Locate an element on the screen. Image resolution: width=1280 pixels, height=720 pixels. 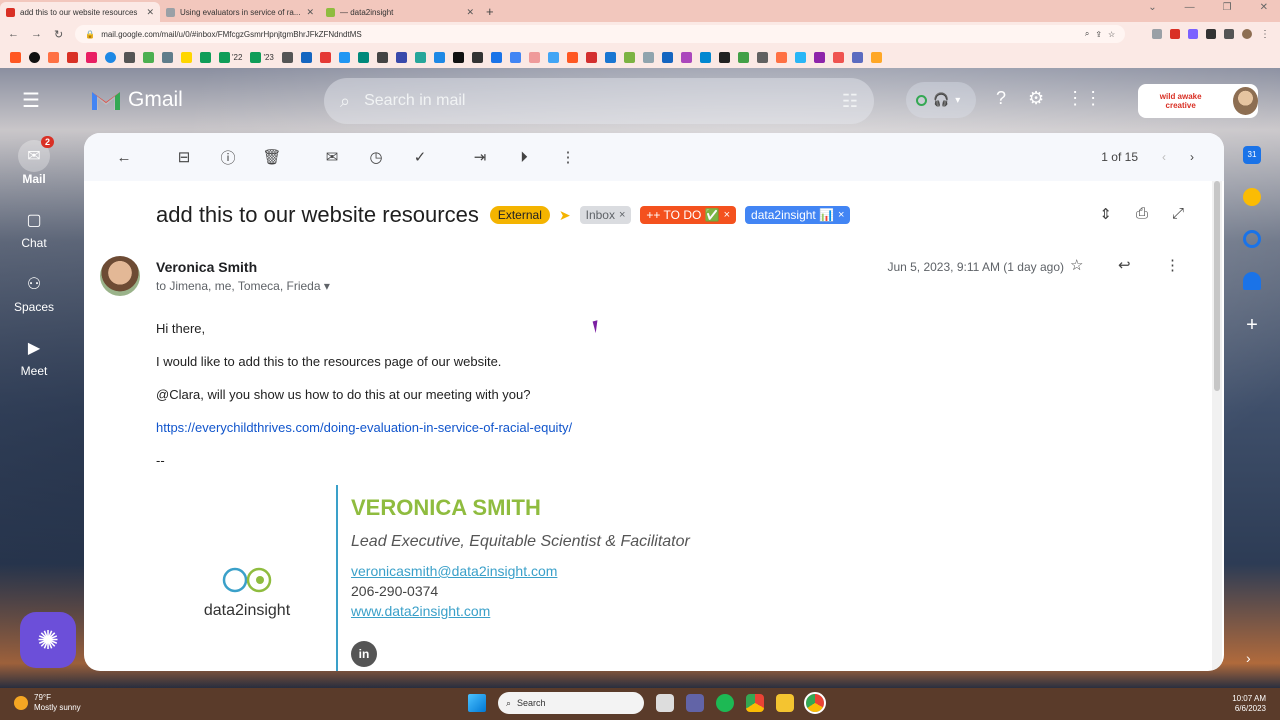
nav-spaces: ⚇ Spaces is located at coordinates (34, 291).